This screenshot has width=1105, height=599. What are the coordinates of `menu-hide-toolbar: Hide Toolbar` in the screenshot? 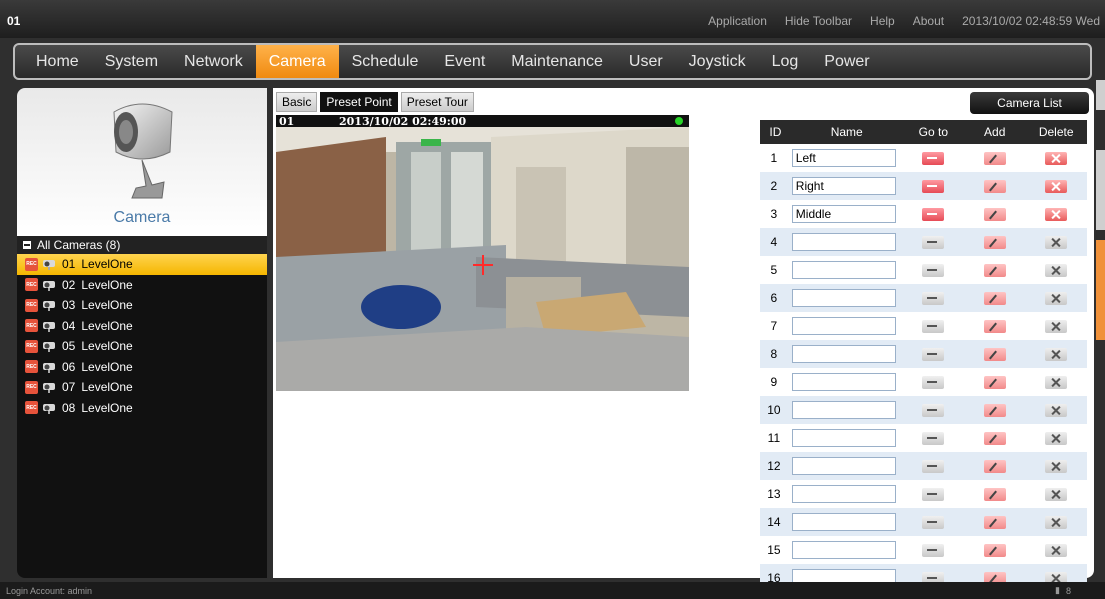 It's located at (818, 21).